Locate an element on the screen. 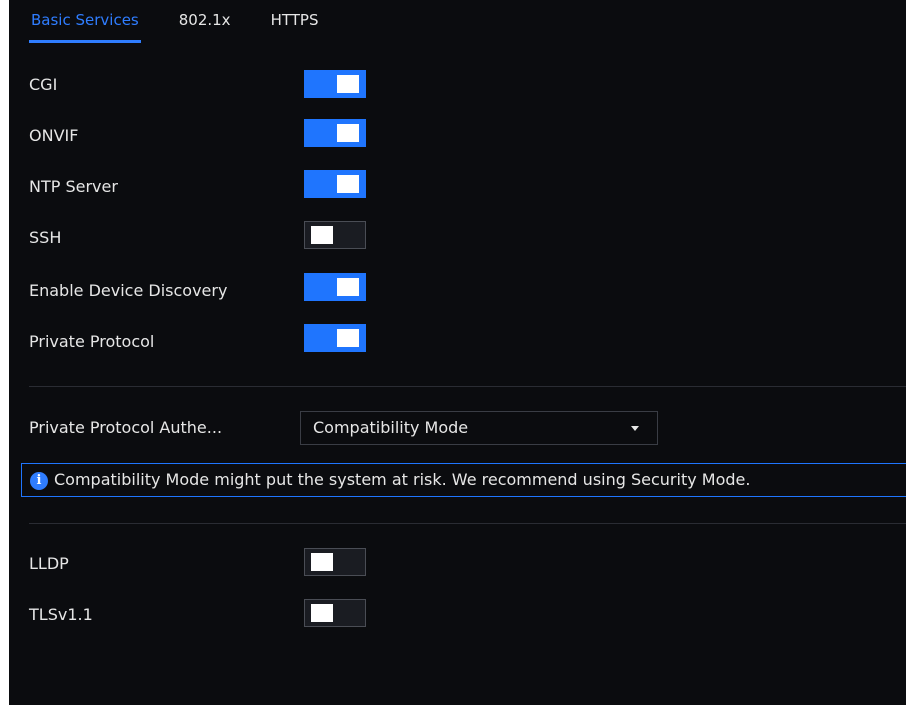 The height and width of the screenshot is (705, 906). private-protocol-label: Private Protocol is located at coordinates (92, 341).